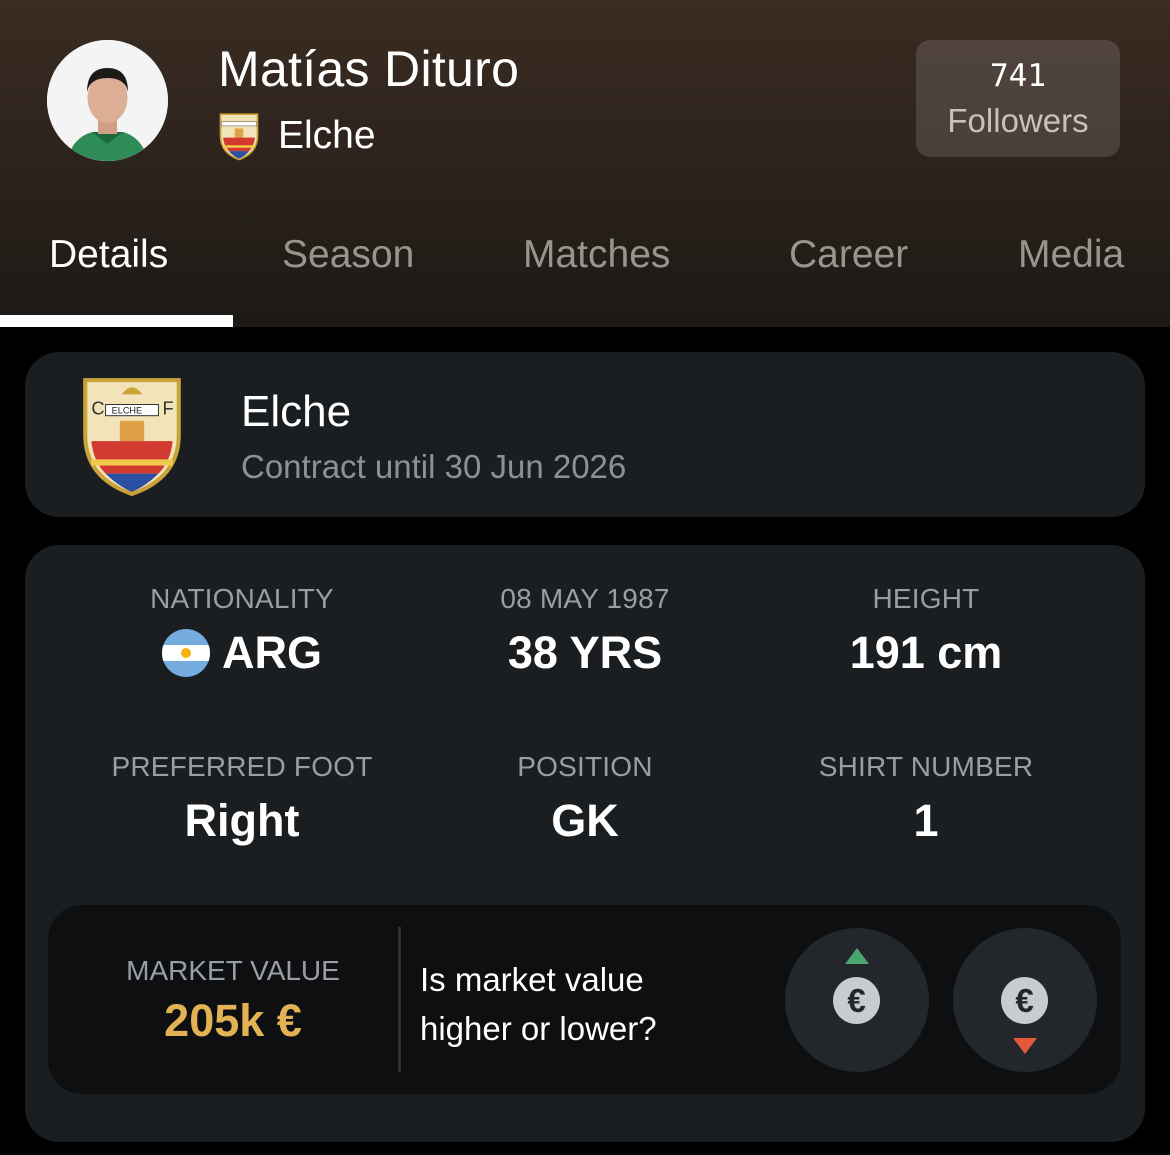  Describe the element at coordinates (434, 466) in the screenshot. I see `contract-until: Contract until 30 Jun 2026` at that location.